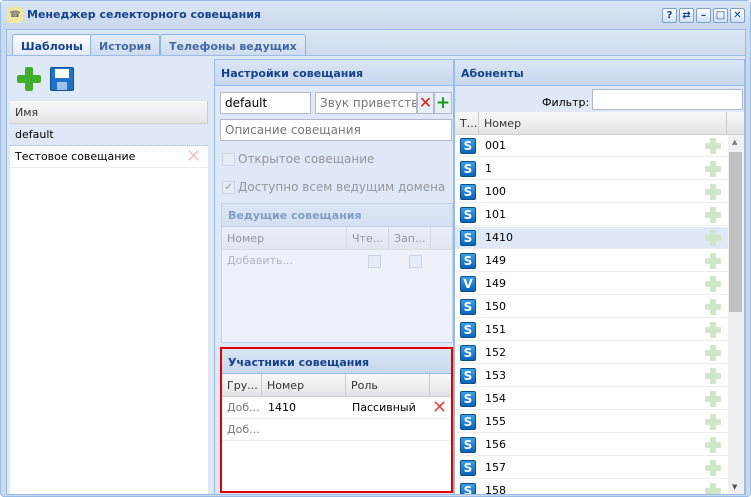  Describe the element at coordinates (720, 15) in the screenshot. I see `maximize-button: □` at that location.